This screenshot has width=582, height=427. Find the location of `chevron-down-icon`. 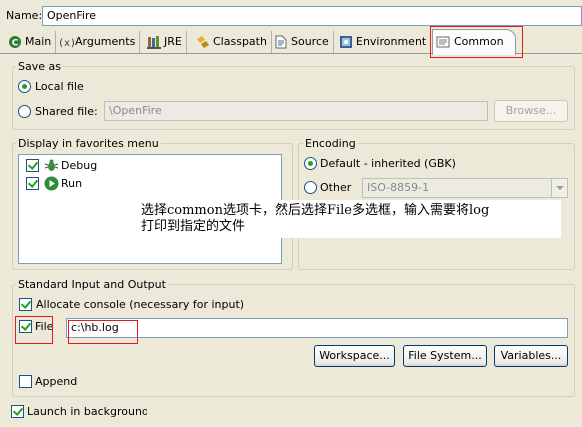

chevron-down-icon is located at coordinates (560, 188).